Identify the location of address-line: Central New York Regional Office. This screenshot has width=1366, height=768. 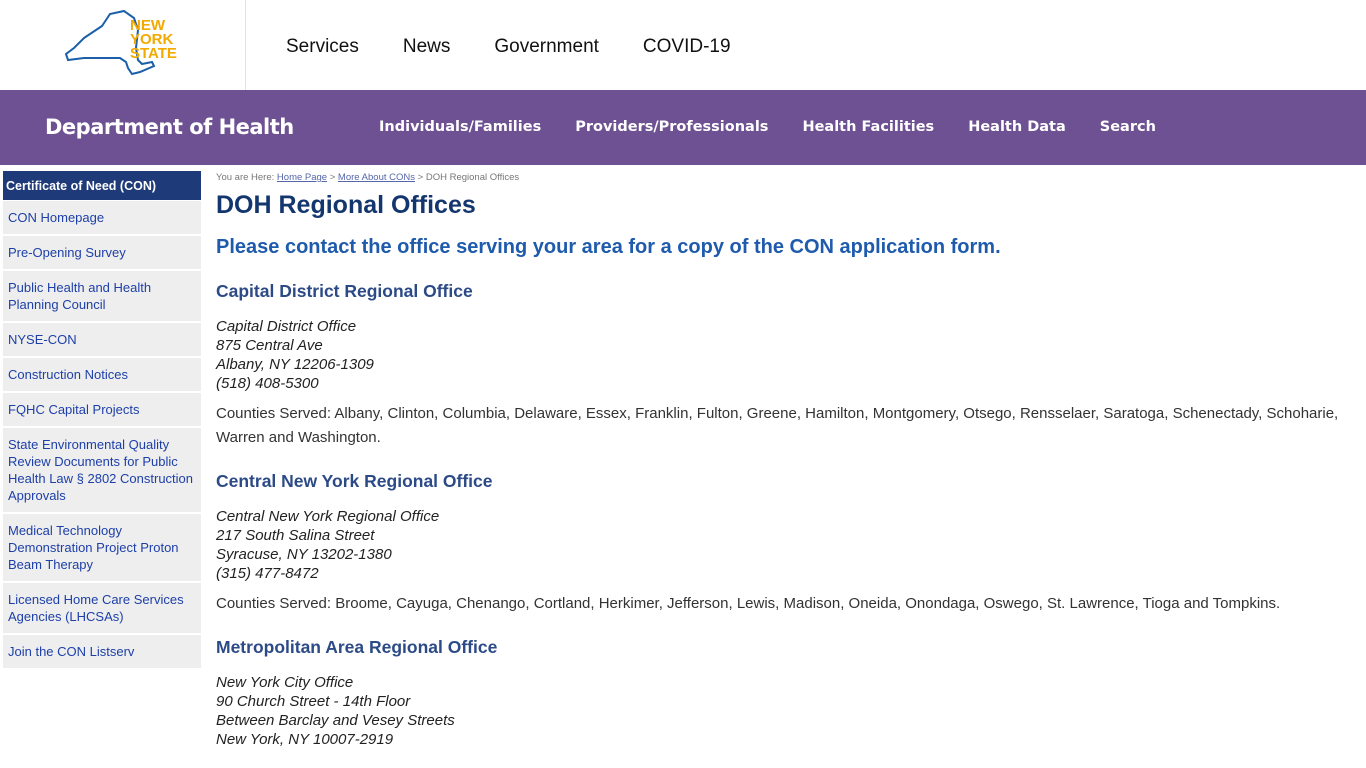
(328, 516).